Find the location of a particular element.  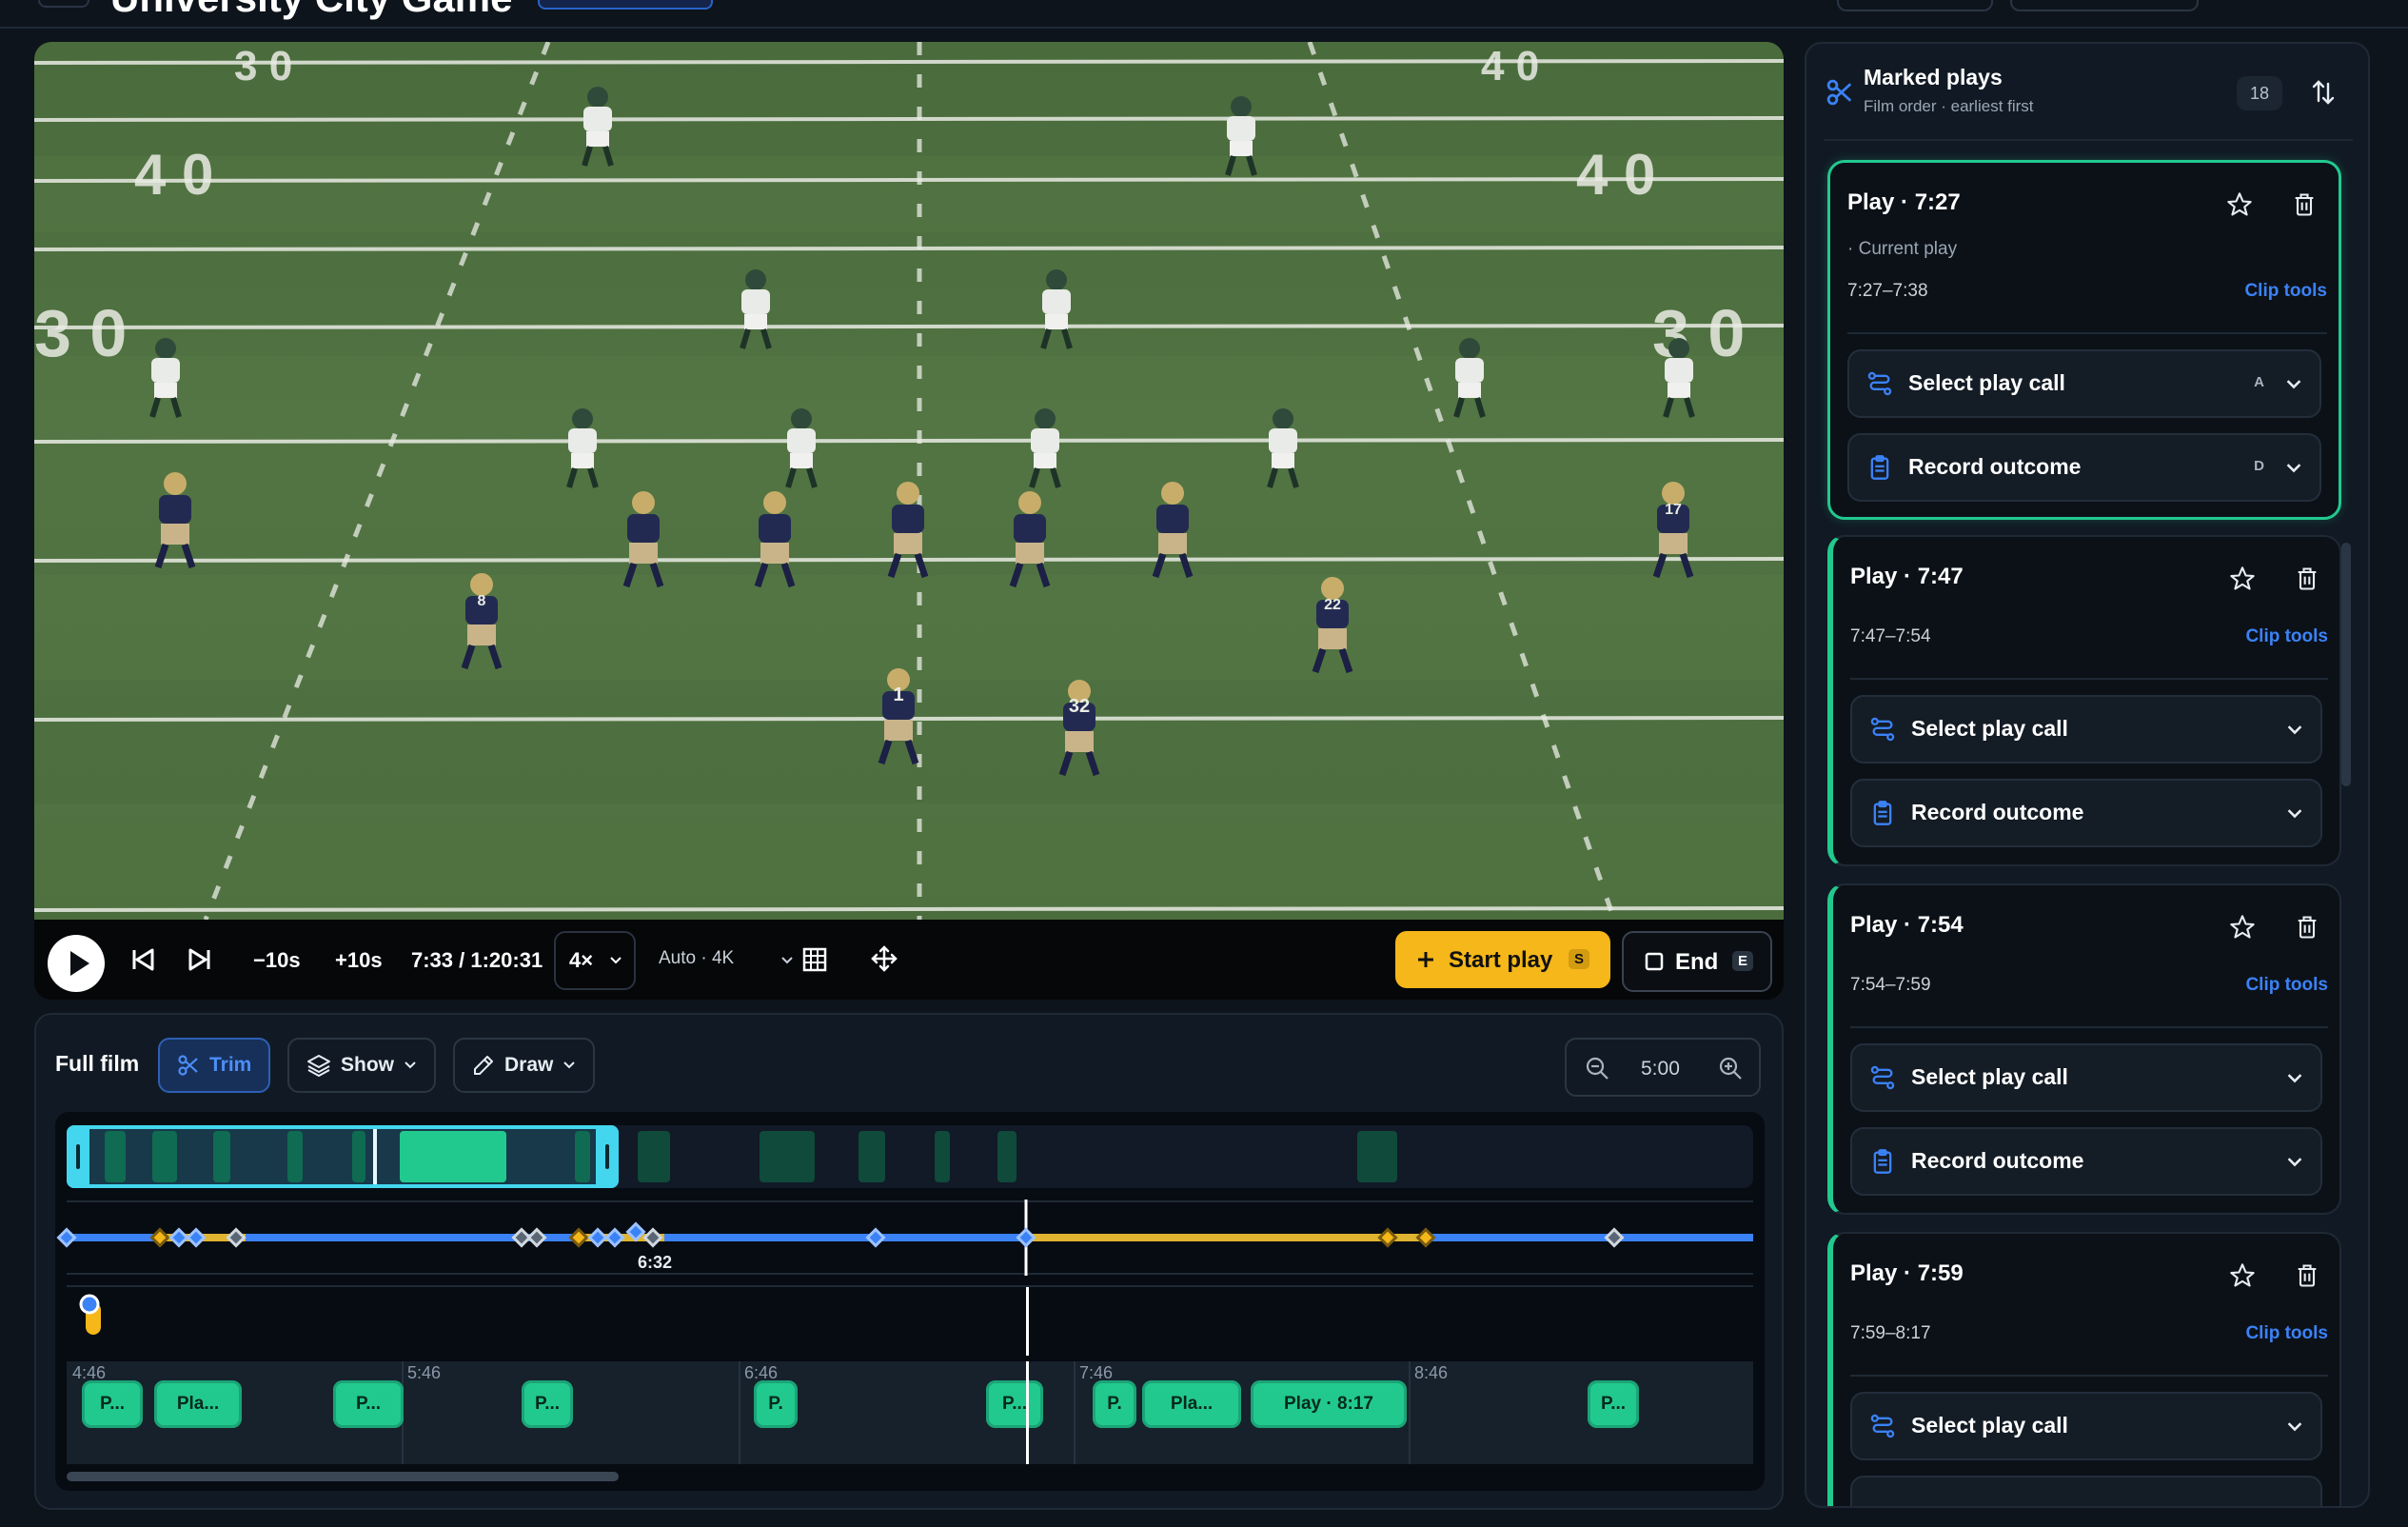

zoom-out-icon is located at coordinates (1597, 1068).